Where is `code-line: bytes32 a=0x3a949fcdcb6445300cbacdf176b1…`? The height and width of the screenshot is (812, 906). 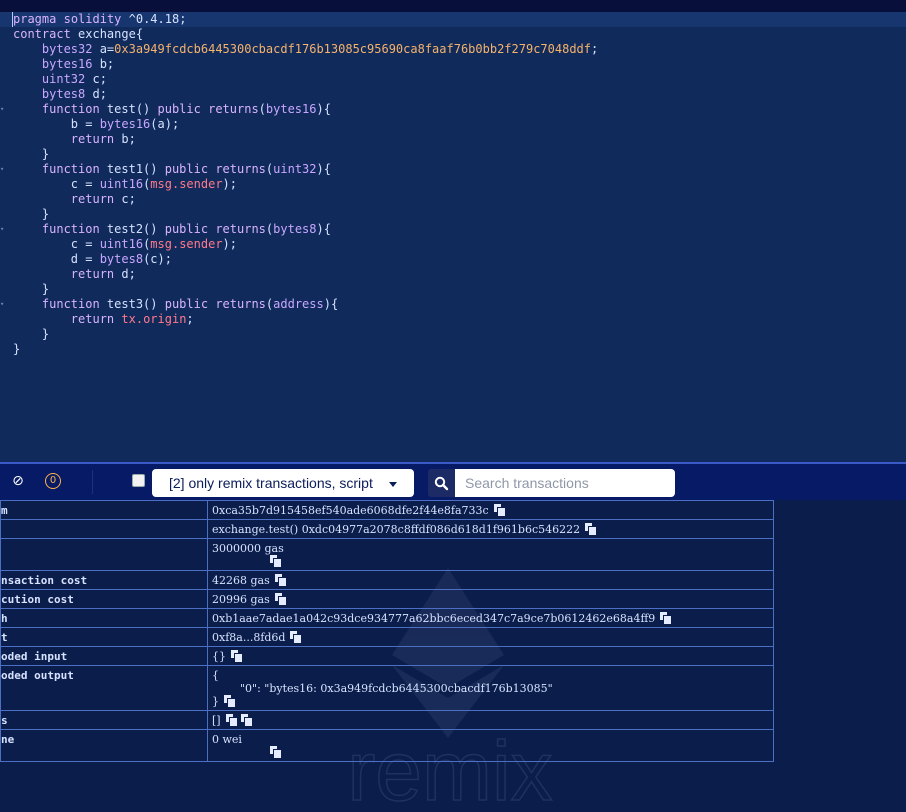 code-line: bytes32 a=0x3a949fcdcb6445300cbacdf176b1… is located at coordinates (453, 49).